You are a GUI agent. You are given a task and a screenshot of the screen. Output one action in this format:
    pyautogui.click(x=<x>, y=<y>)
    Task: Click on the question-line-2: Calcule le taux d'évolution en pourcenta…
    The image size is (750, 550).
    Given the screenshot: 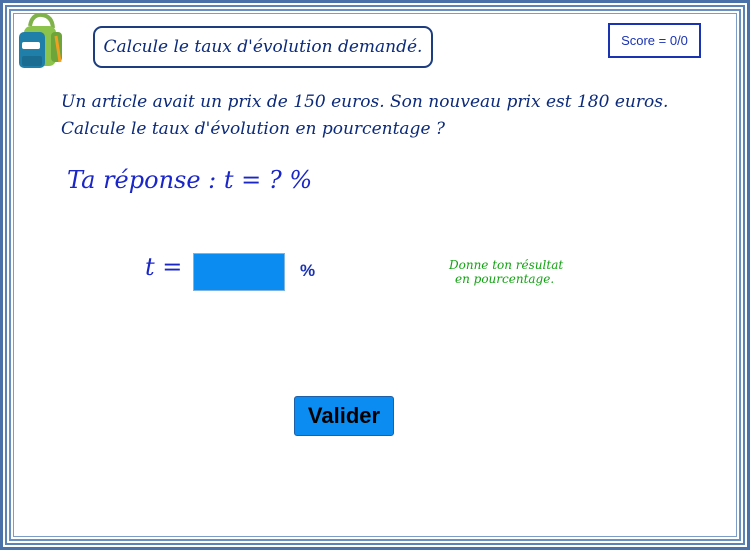 What is the action you would take?
    pyautogui.click(x=253, y=129)
    